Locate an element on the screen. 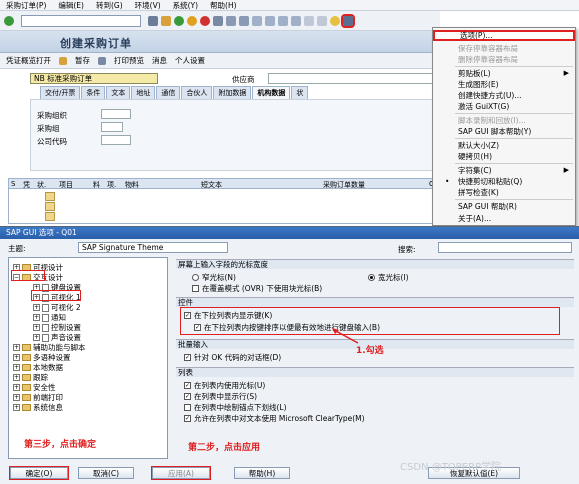 Image resolution: width=579 pixels, height=484 pixels. tab-delivery-invoice: 交付/开票 is located at coordinates (60, 92).